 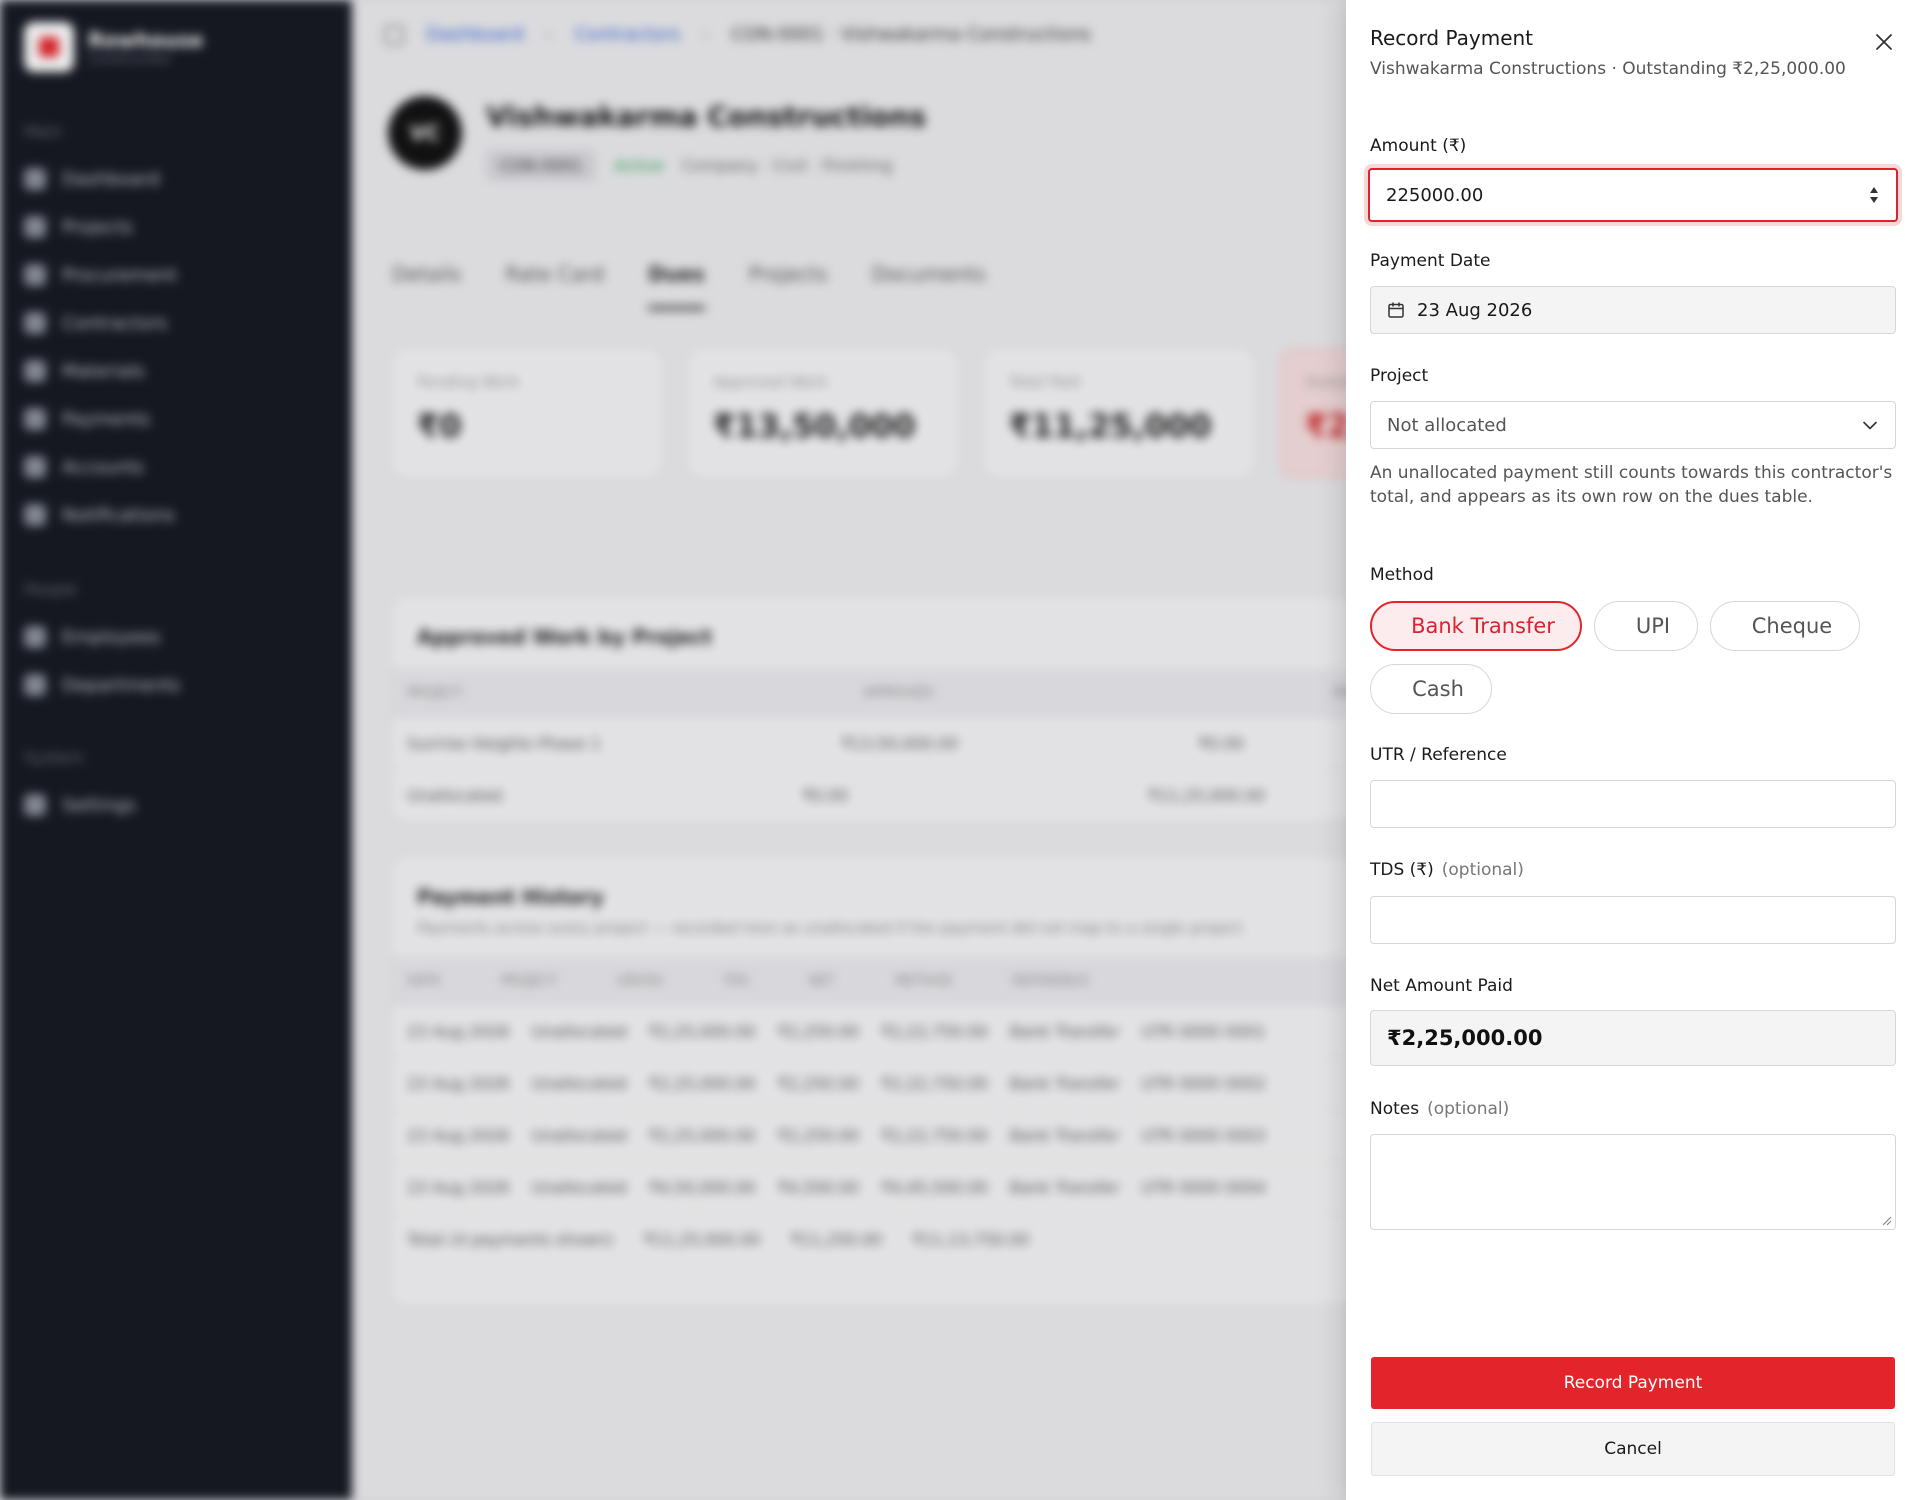 What do you see at coordinates (1633, 195) in the screenshot?
I see `amount-input: 225000.00` at bounding box center [1633, 195].